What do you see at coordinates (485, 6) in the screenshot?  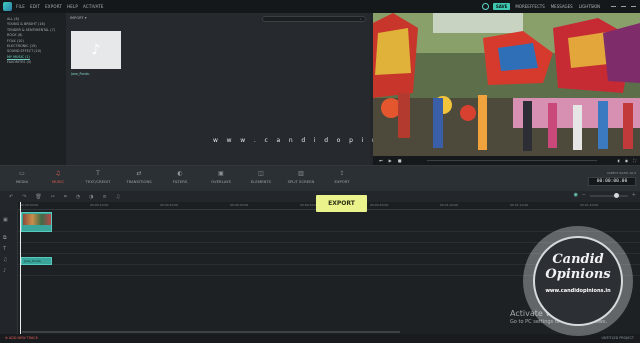 I see `account-icon` at bounding box center [485, 6].